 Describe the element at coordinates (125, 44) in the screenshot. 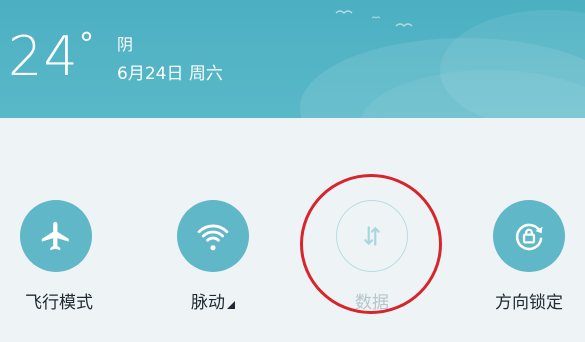

I see `weather-condition: 阴` at that location.